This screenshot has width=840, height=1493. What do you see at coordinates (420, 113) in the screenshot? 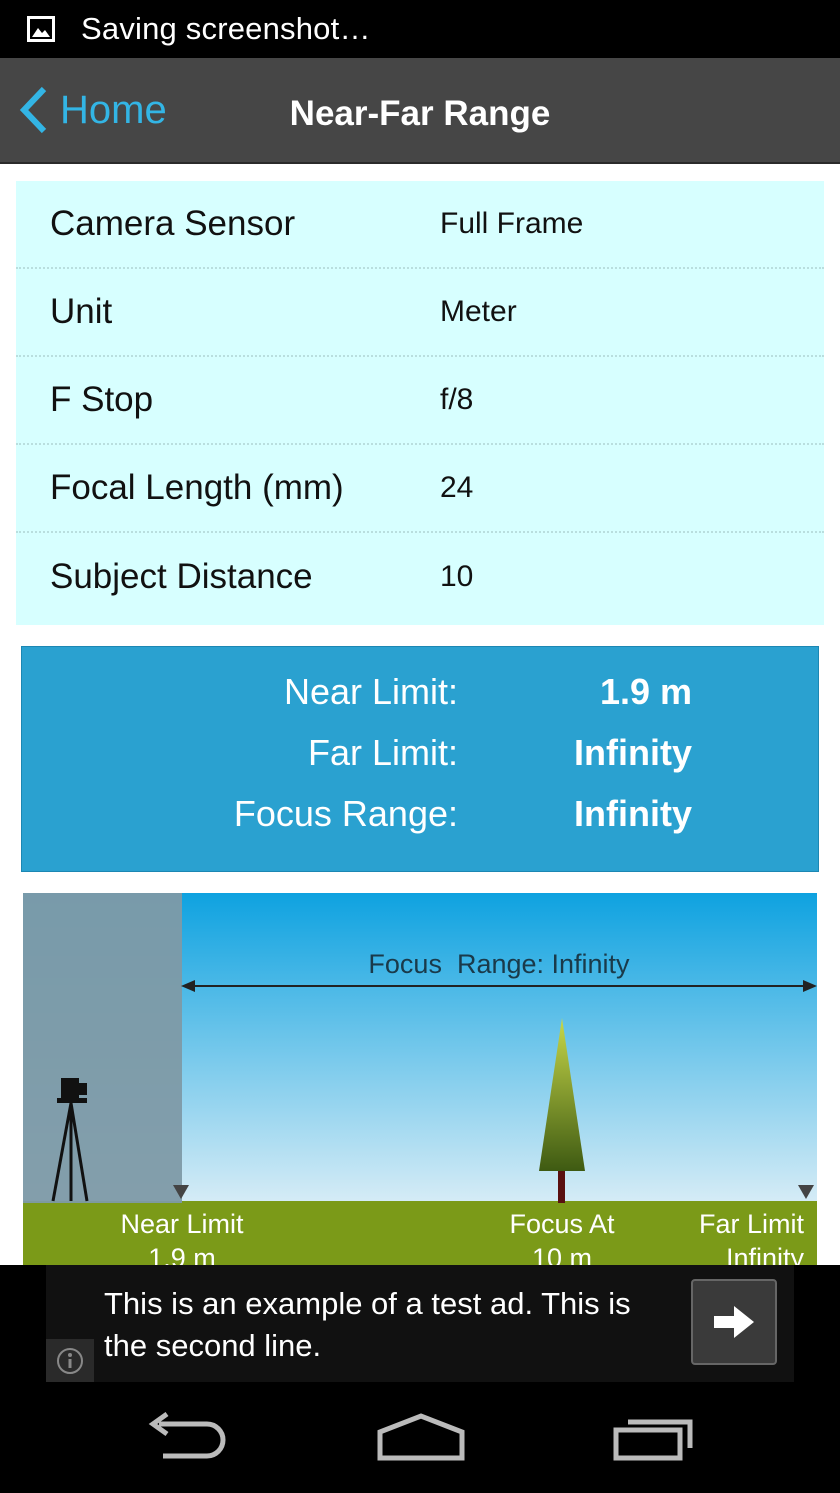
I see `page-title: Near-Far Range` at bounding box center [420, 113].